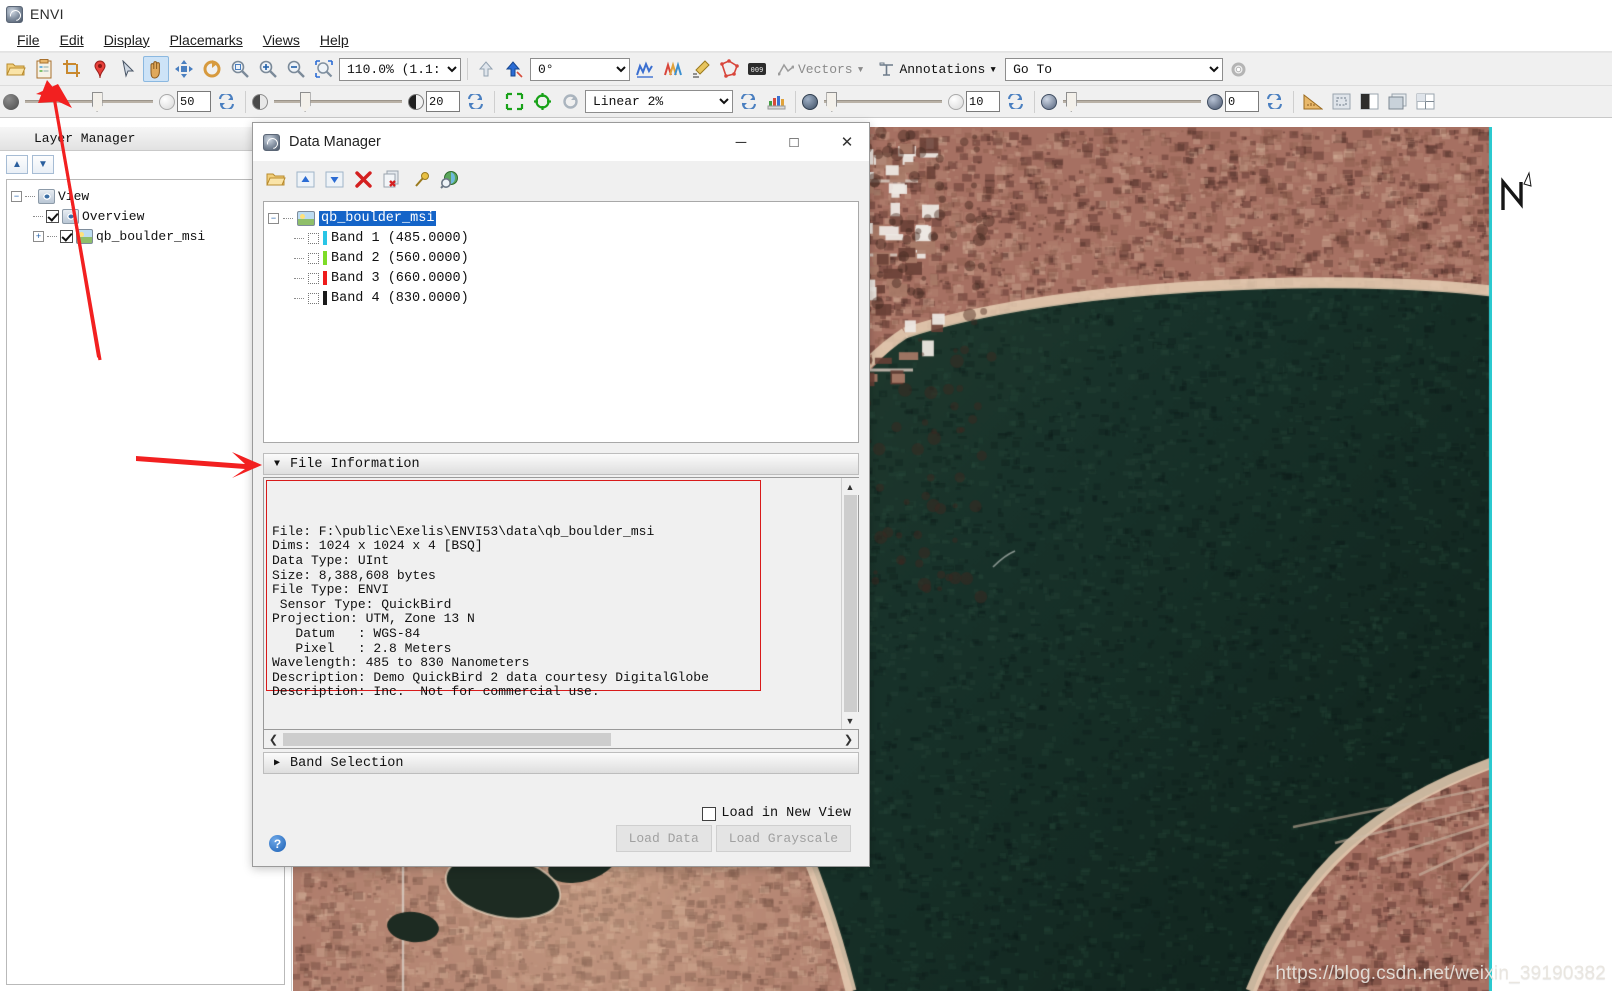 The width and height of the screenshot is (1612, 991). I want to click on portal-icon, so click(1341, 102).